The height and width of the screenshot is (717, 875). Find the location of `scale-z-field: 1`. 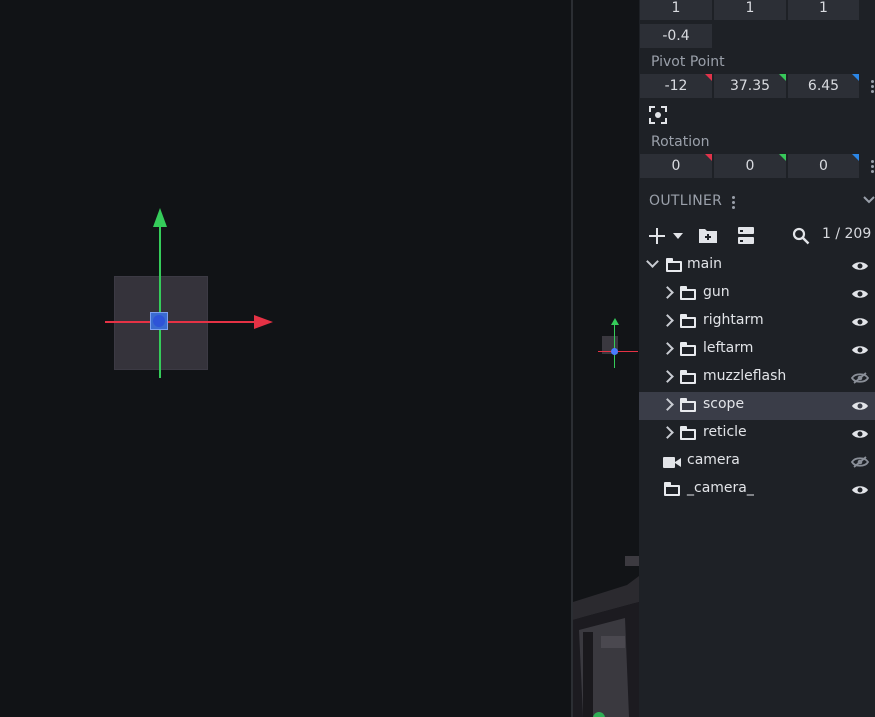

scale-z-field: 1 is located at coordinates (823, 10).